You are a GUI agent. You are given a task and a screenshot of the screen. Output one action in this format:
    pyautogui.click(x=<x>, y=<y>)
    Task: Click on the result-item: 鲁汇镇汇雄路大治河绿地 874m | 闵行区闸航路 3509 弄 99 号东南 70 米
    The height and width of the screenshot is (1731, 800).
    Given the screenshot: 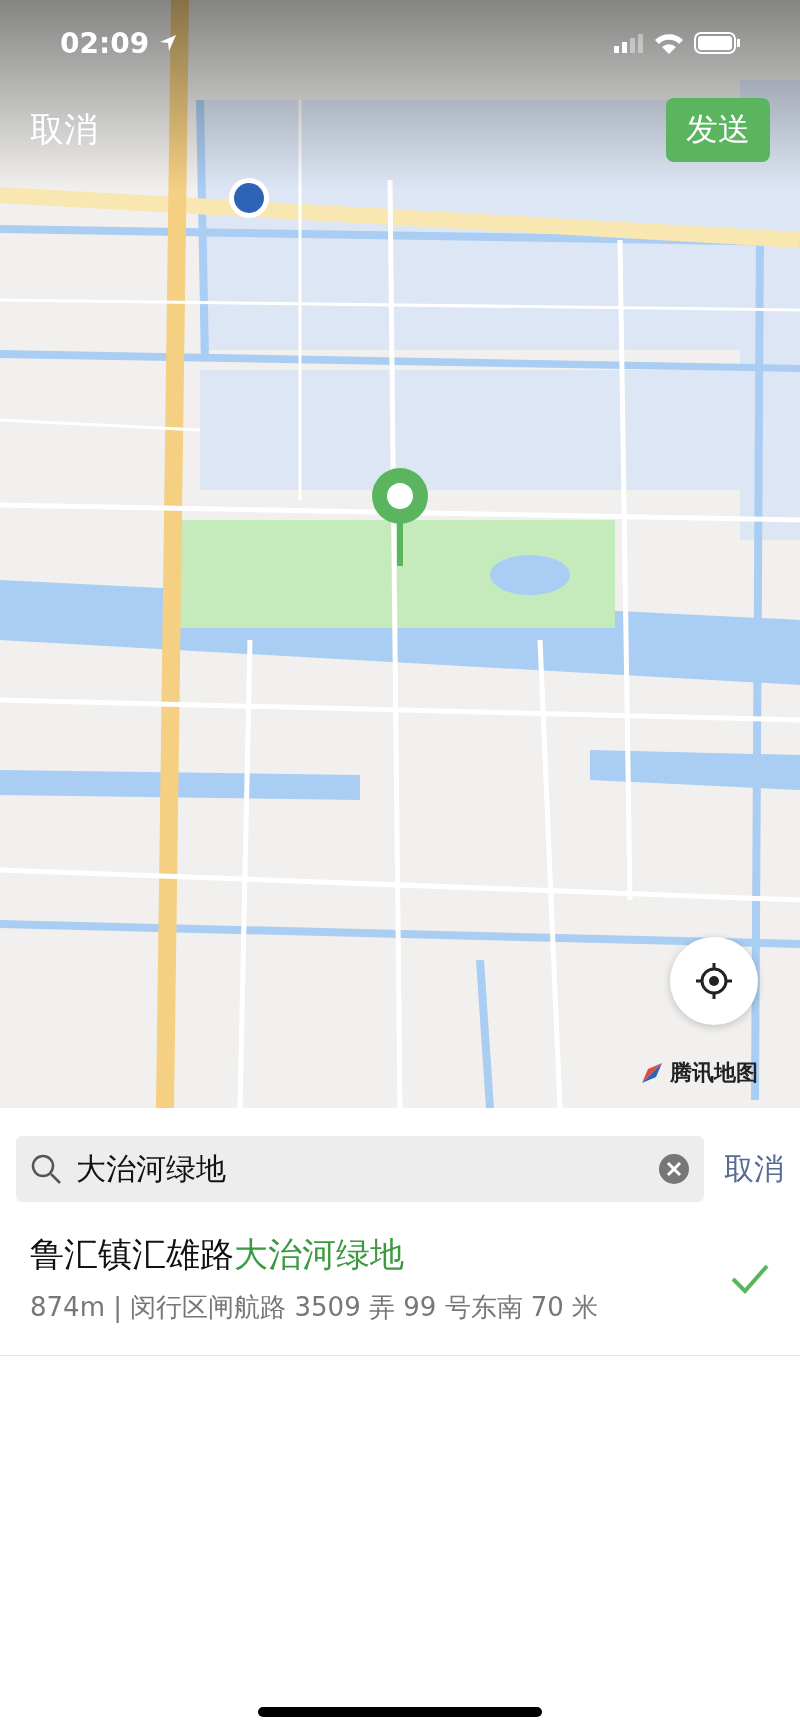 What is the action you would take?
    pyautogui.click(x=400, y=1279)
    